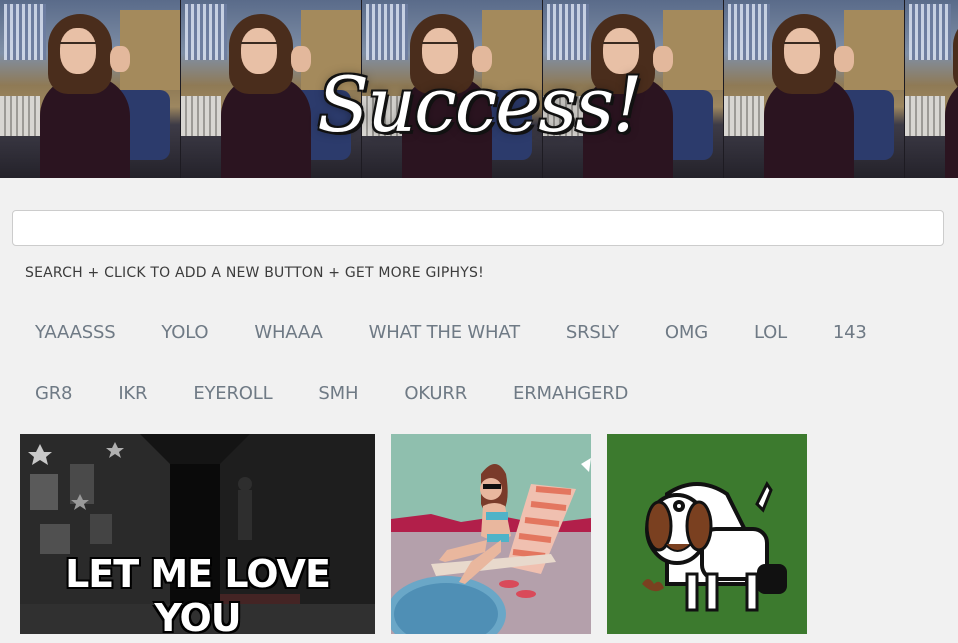 This screenshot has width=958, height=643. What do you see at coordinates (592, 332) in the screenshot?
I see `topic-button-srsly: SRSLY` at bounding box center [592, 332].